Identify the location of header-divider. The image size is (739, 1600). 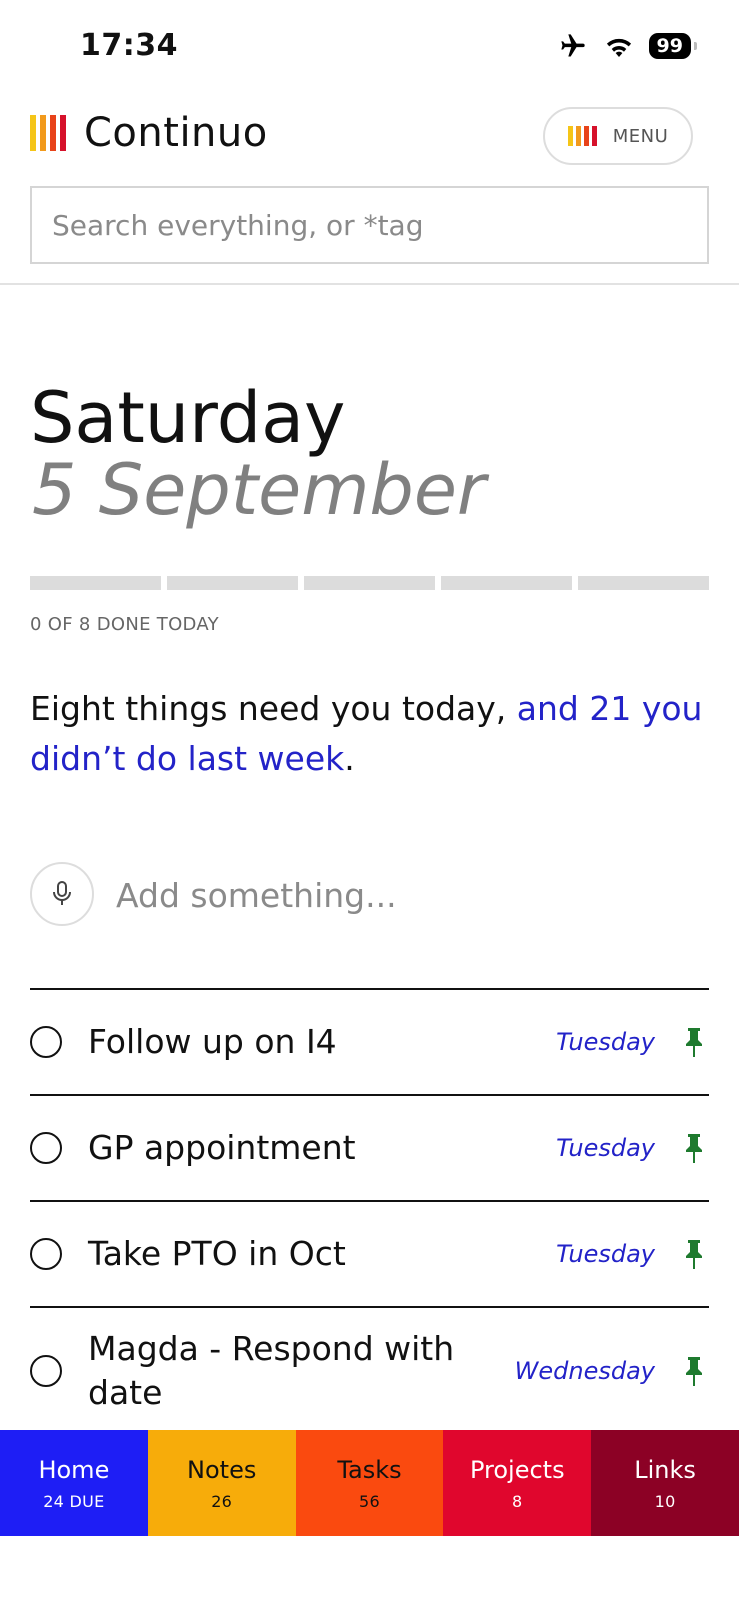
(369, 284).